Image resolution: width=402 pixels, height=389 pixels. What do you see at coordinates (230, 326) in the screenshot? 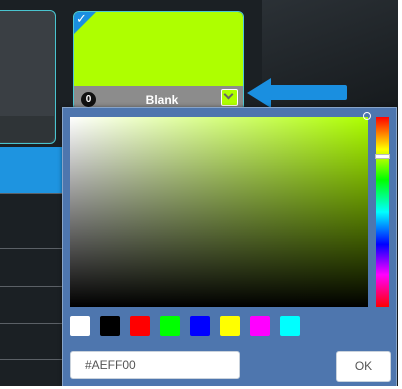
I see `swatch-yellow` at bounding box center [230, 326].